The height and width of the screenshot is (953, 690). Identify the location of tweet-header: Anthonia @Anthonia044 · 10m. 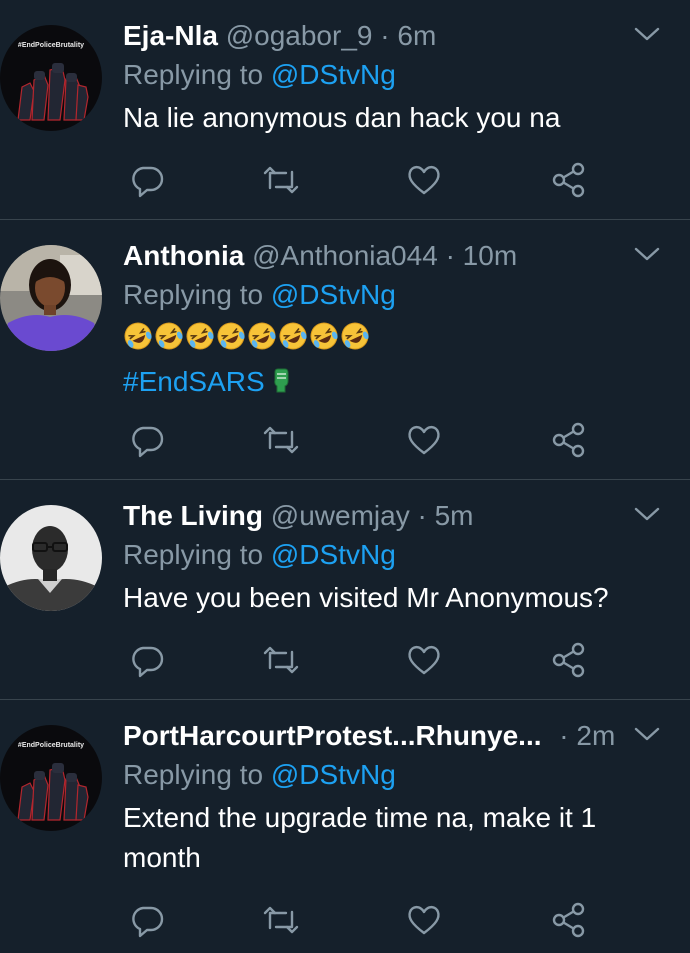
(396, 256).